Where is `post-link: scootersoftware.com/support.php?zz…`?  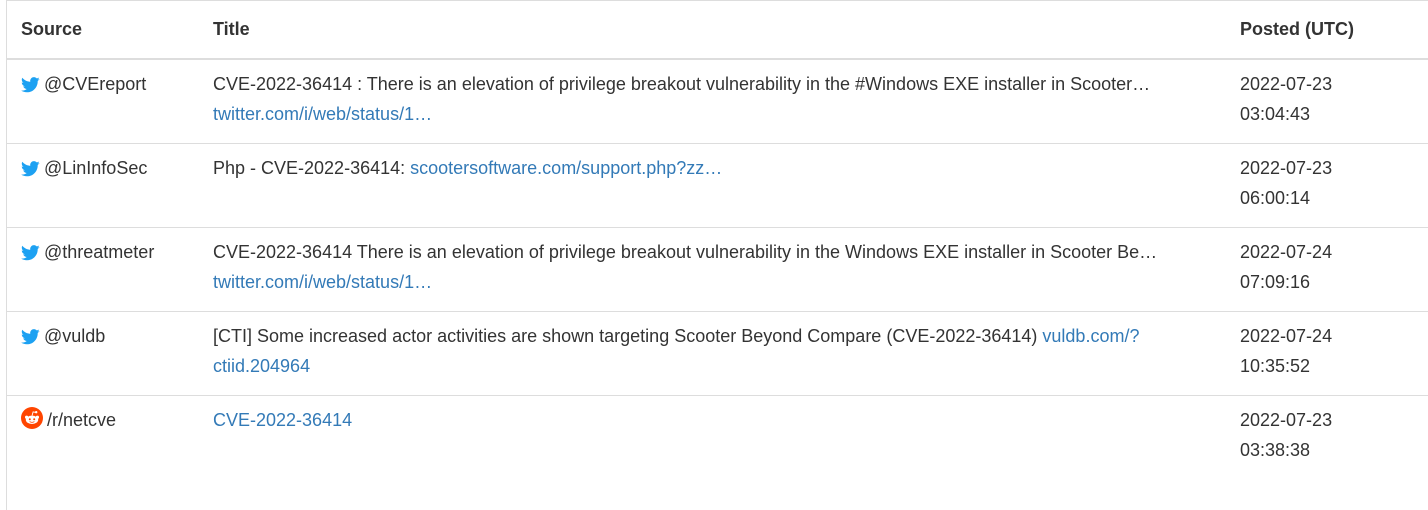 post-link: scootersoftware.com/support.php?zz… is located at coordinates (566, 168).